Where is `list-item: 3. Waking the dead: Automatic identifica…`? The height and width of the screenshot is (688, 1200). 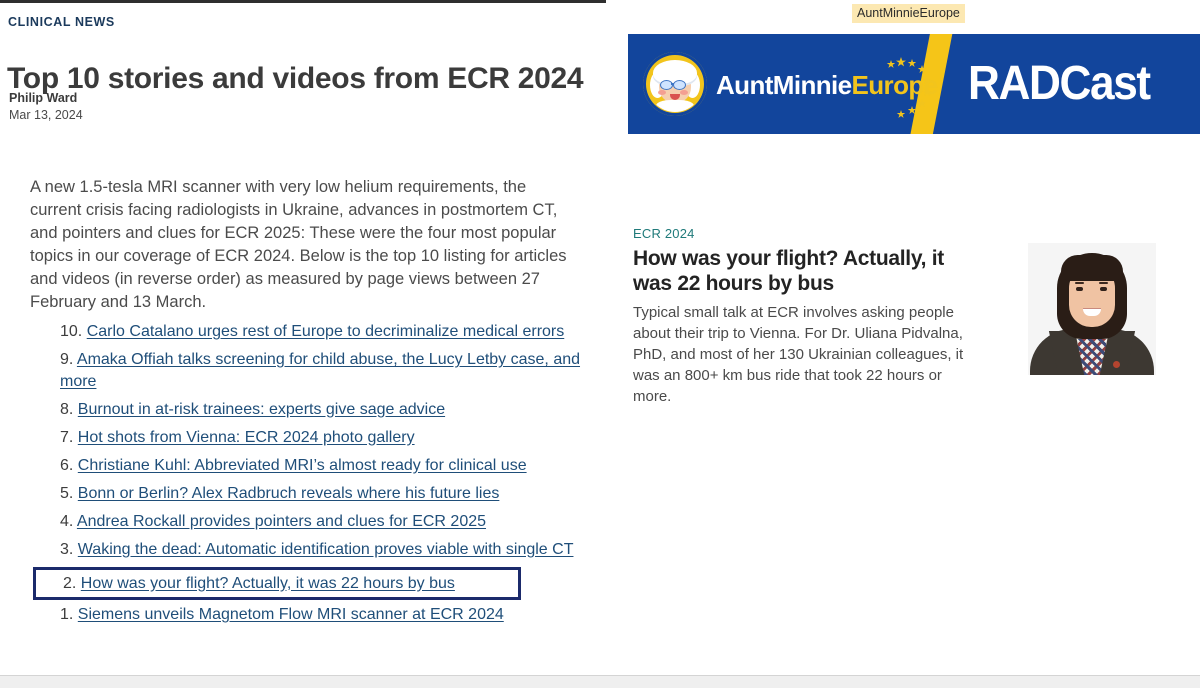 list-item: 3. Waking the dead: Automatic identifica… is located at coordinates (320, 550).